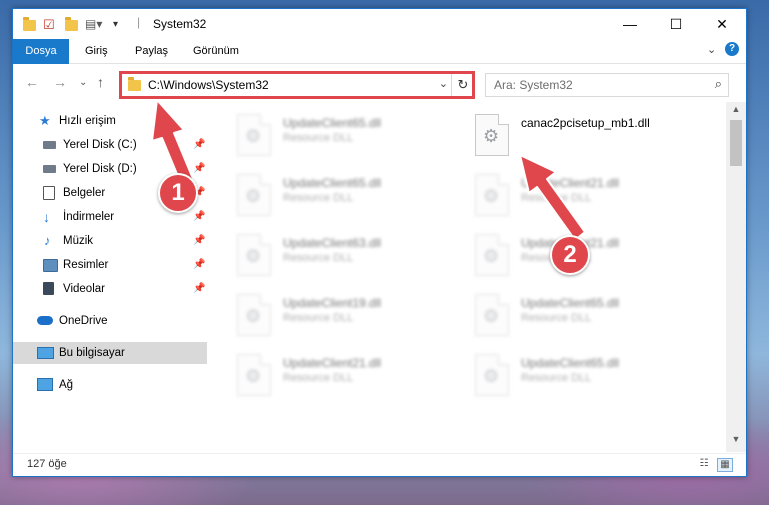 The image size is (769, 505). What do you see at coordinates (178, 193) in the screenshot?
I see `step-1-badge: 1` at bounding box center [178, 193].